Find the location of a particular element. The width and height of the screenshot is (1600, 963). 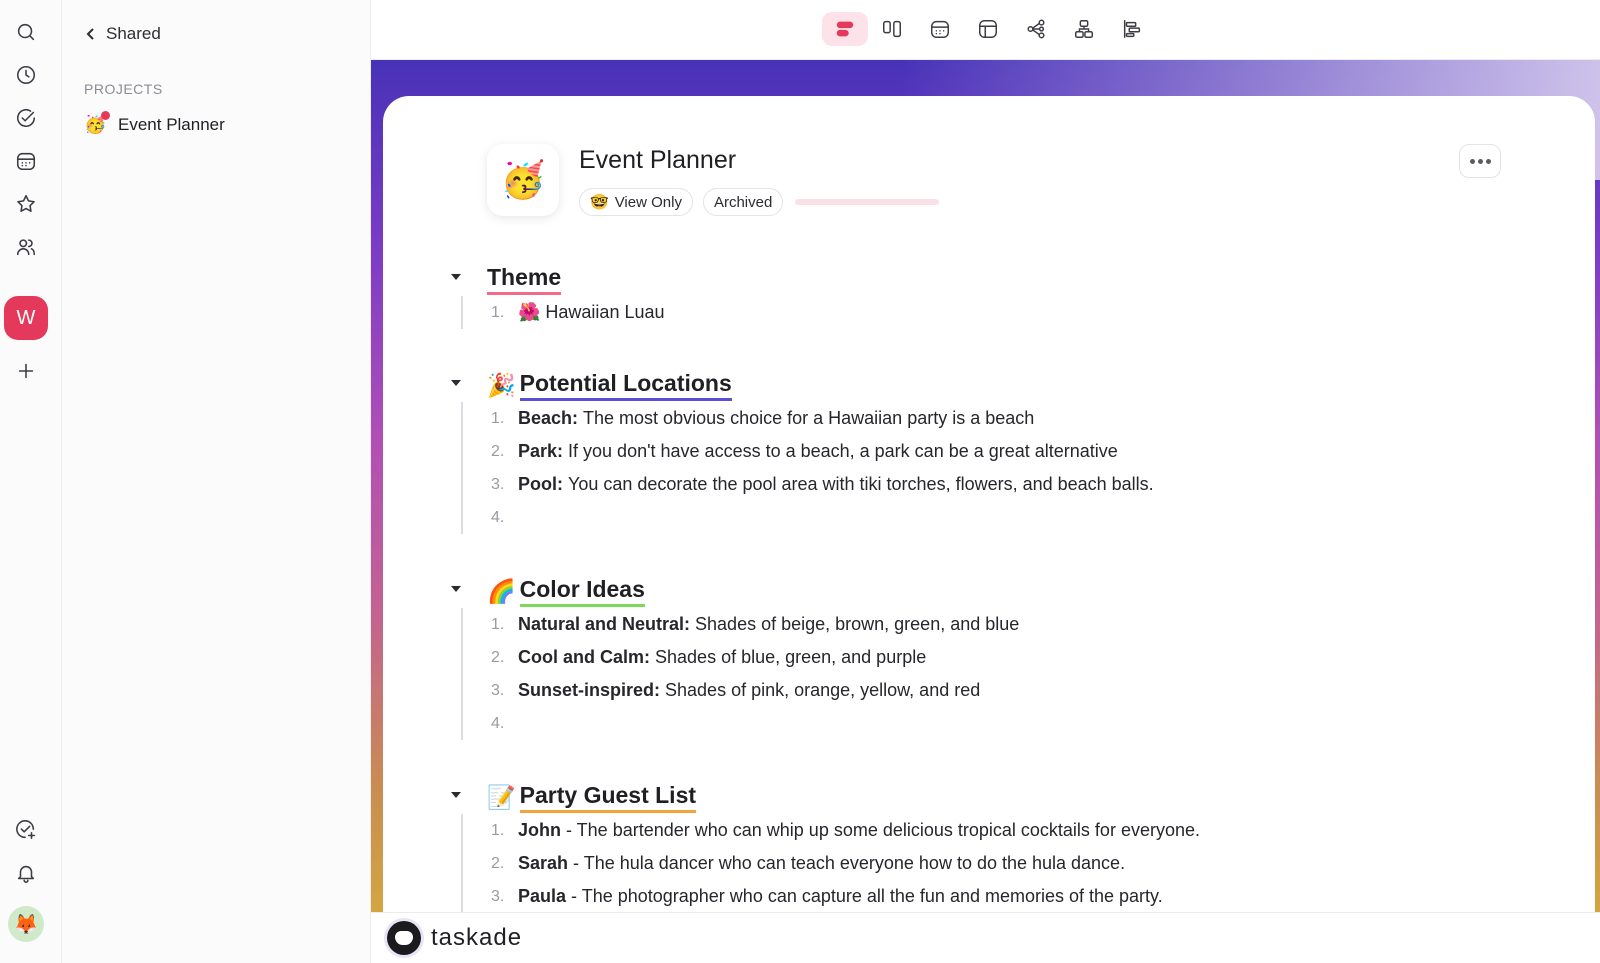

board-view-button is located at coordinates (892, 29).